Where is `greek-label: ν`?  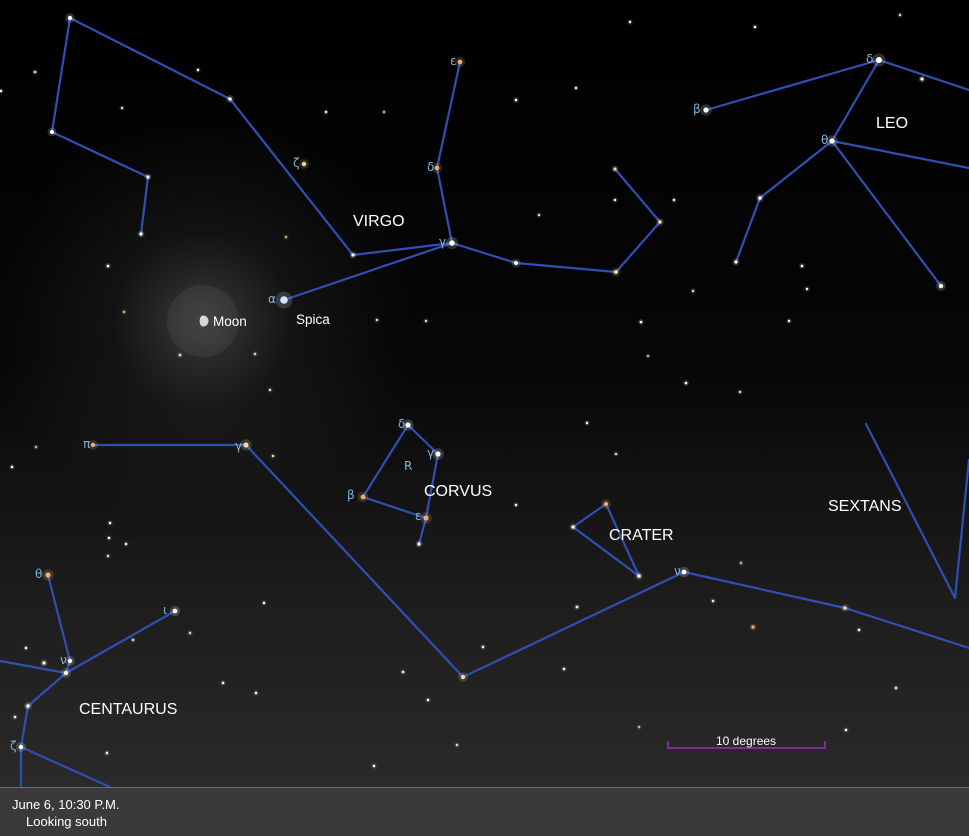 greek-label: ν is located at coordinates (63, 660).